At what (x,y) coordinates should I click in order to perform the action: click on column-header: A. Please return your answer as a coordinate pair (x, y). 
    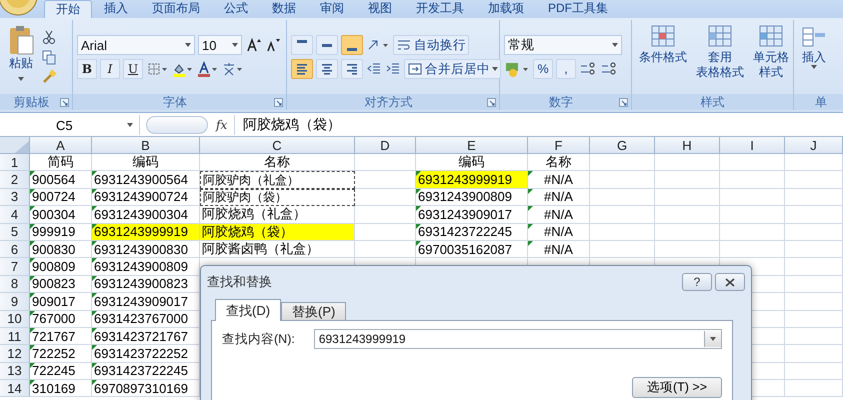
    Looking at the image, I should click on (61, 145).